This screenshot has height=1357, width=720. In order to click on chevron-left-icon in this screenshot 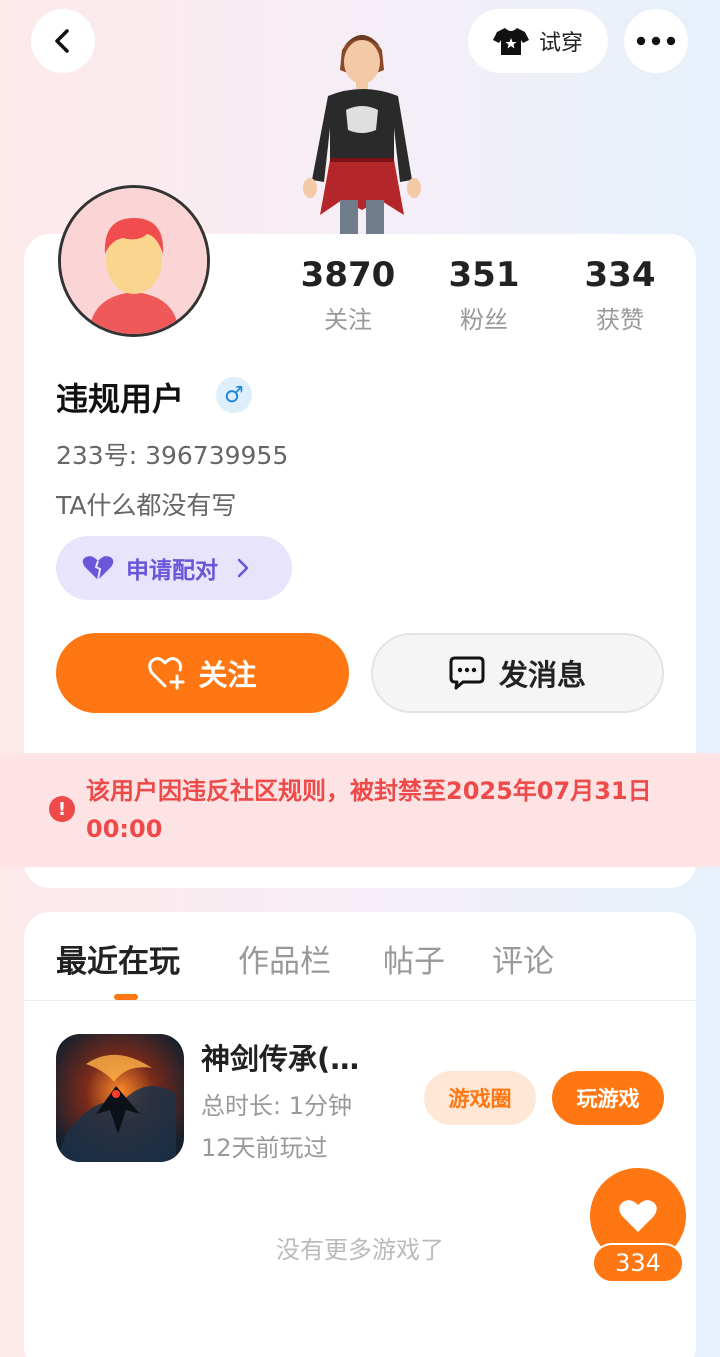, I will do `click(62, 41)`.